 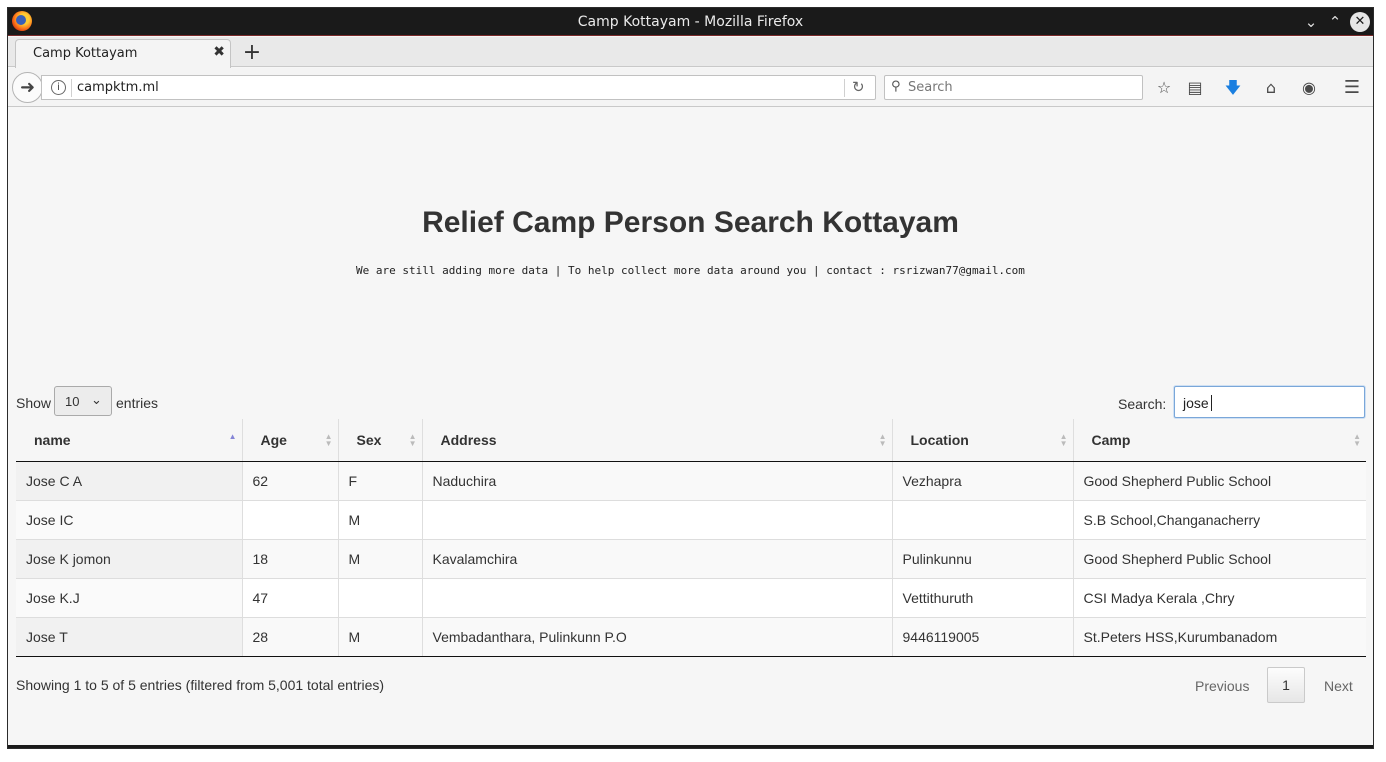 I want to click on tab-label: Camp Kottayam, so click(x=85, y=53).